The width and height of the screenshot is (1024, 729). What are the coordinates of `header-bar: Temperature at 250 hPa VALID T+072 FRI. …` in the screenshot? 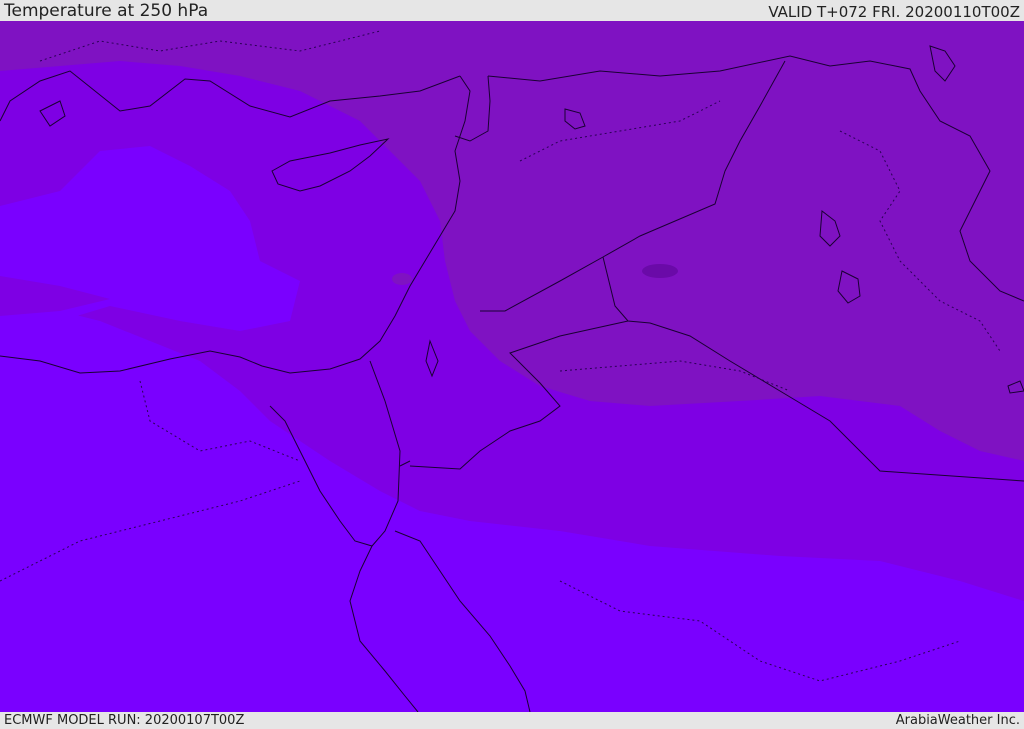 It's located at (512, 10).